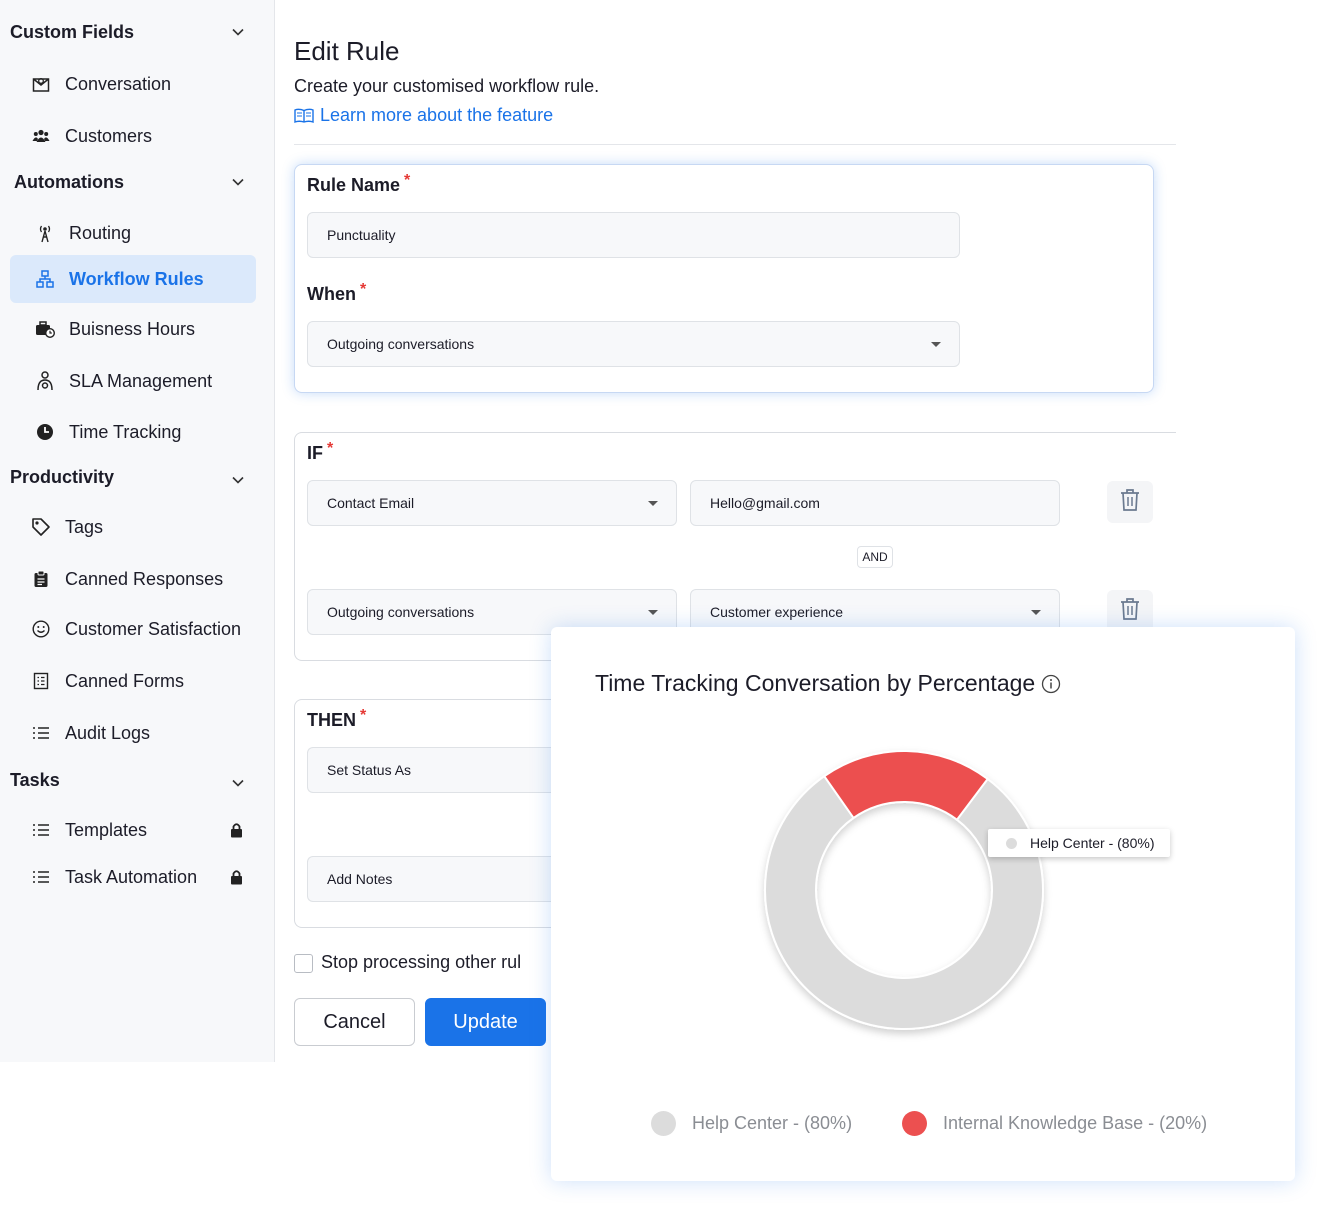 This screenshot has width=1336, height=1230. Describe the element at coordinates (45, 381) in the screenshot. I see `person-gear-icon` at that location.